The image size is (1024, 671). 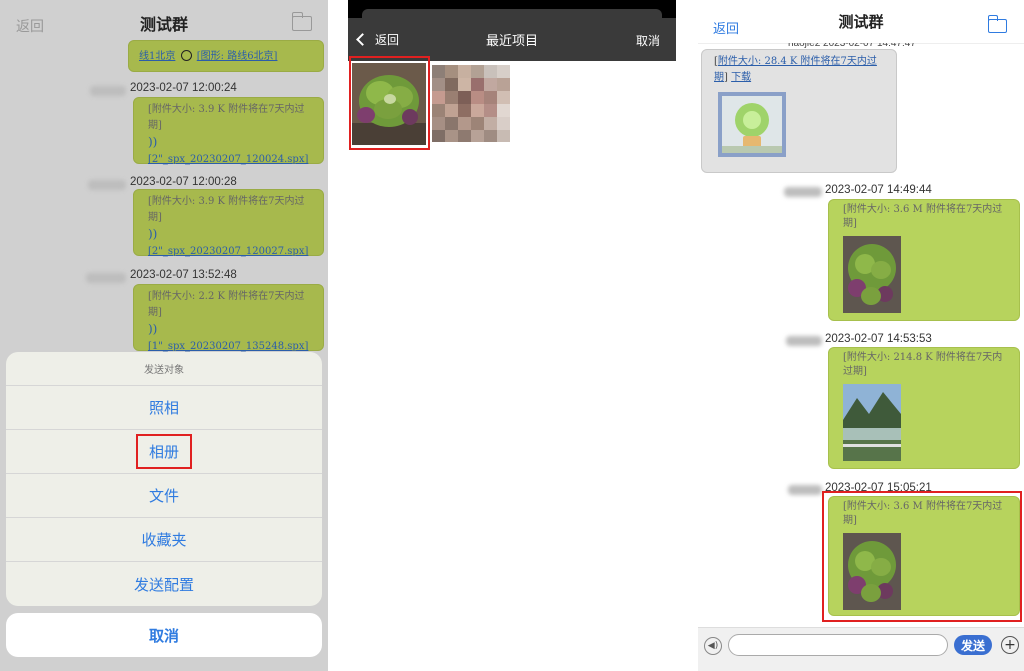 I want to click on link-route-6: [图形: 路线6北京], so click(x=237, y=56).